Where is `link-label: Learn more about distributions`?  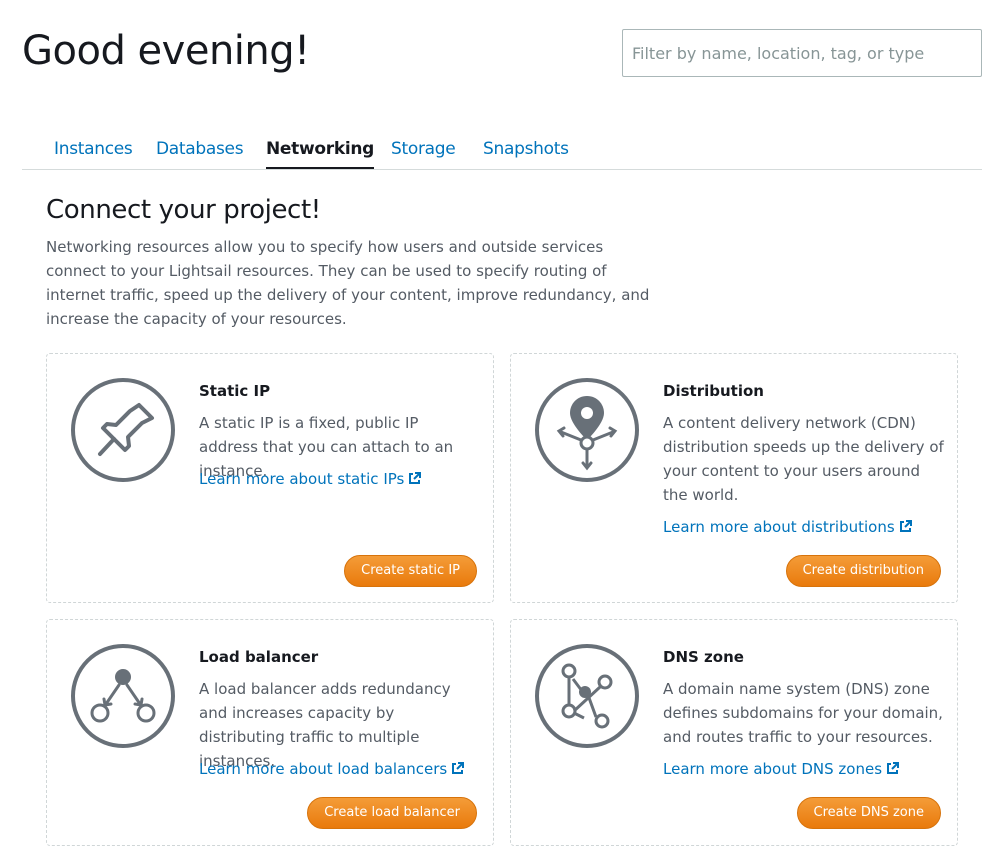 link-label: Learn more about distributions is located at coordinates (779, 527).